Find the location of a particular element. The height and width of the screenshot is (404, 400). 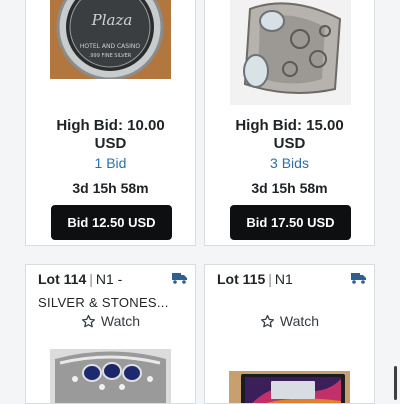

coin-token-image: Plaza HOTEL AND CASINO .999 FINE SILVER is located at coordinates (110, 39).